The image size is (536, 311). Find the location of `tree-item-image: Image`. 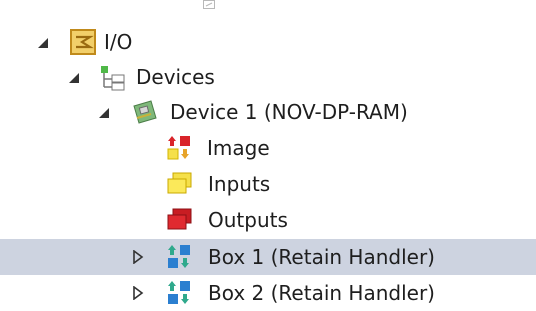

tree-item-image: Image is located at coordinates (268, 148).